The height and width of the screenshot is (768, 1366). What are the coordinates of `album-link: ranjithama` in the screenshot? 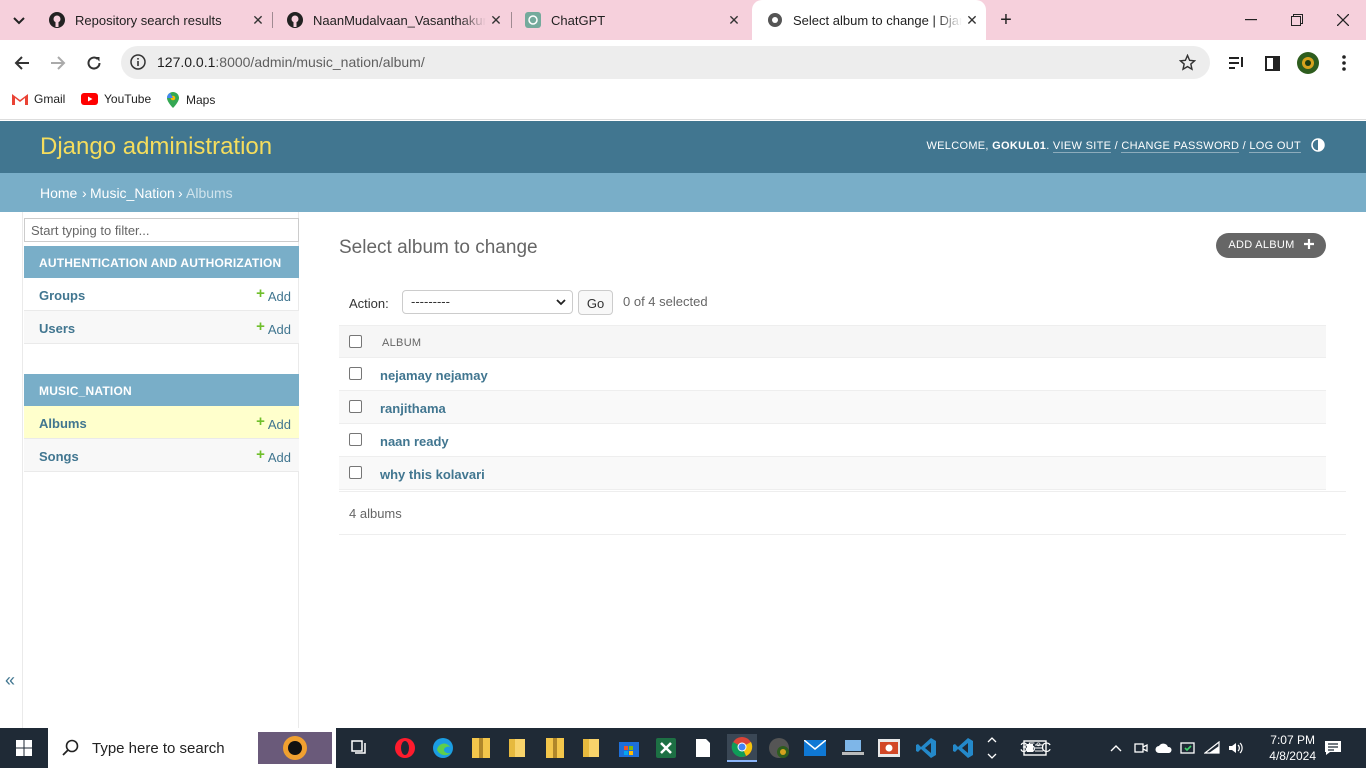 It's located at (413, 408).